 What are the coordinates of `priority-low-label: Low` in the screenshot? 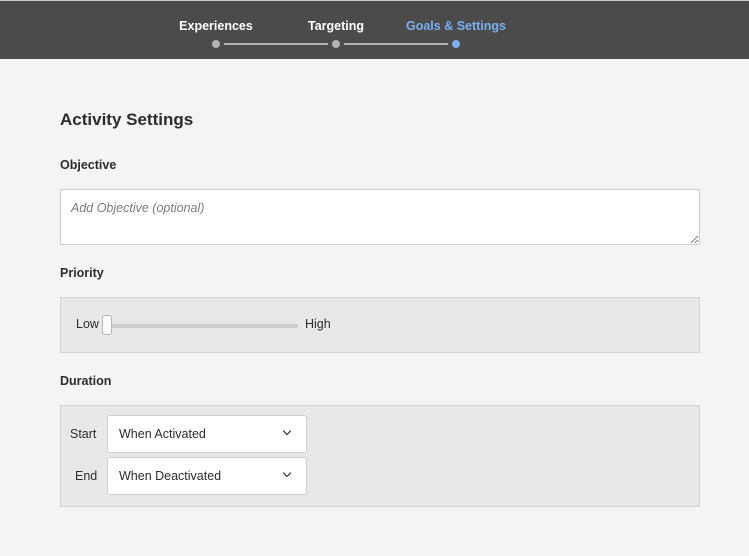 It's located at (87, 324).